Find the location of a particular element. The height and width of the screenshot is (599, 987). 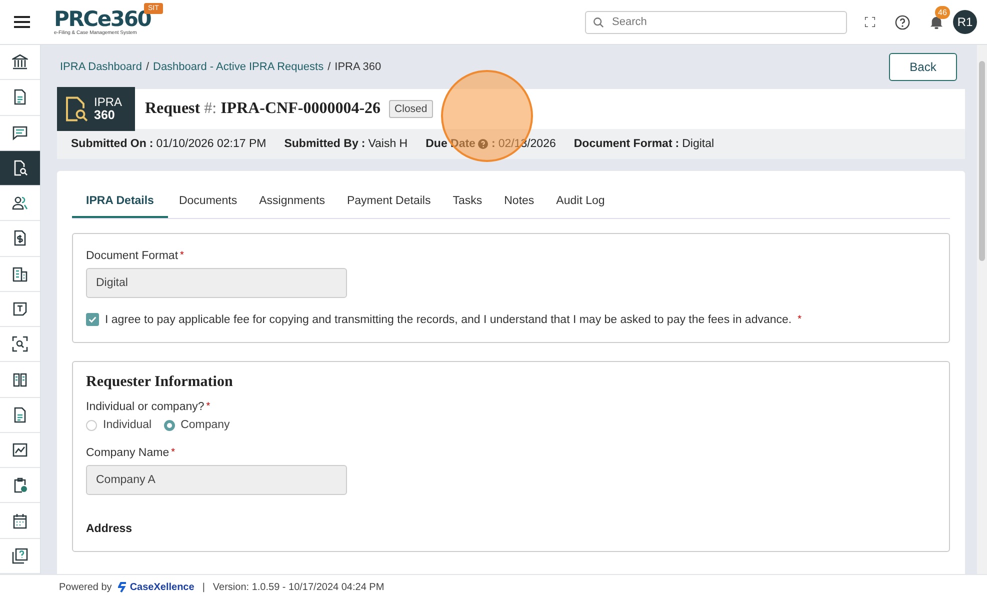

tab: Notes is located at coordinates (519, 201).